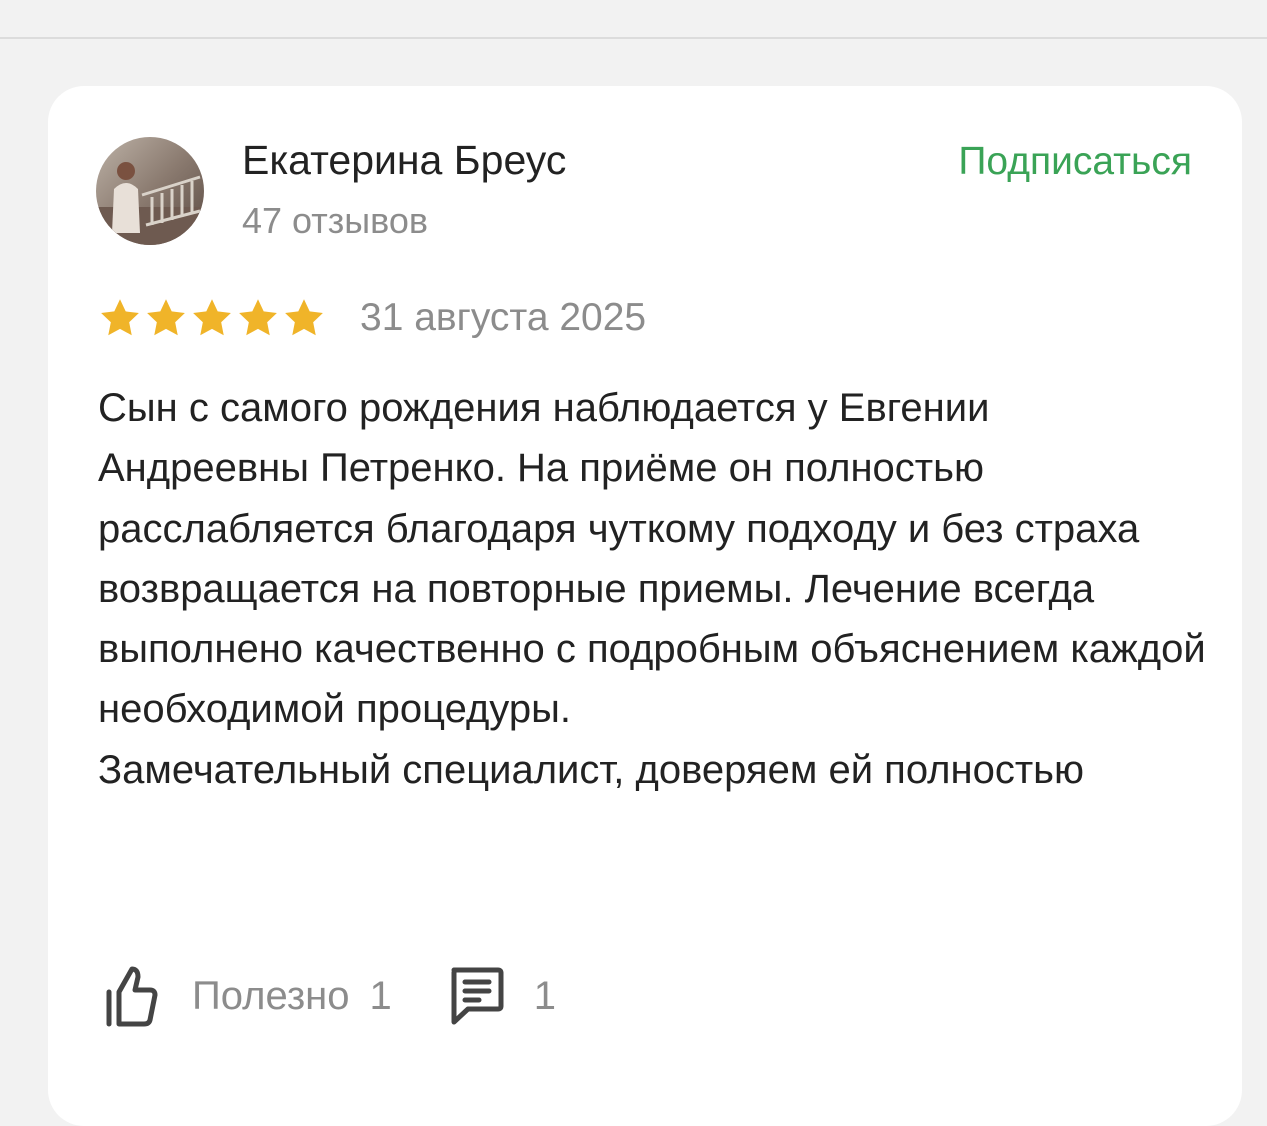  What do you see at coordinates (477, 996) in the screenshot?
I see `comment-icon` at bounding box center [477, 996].